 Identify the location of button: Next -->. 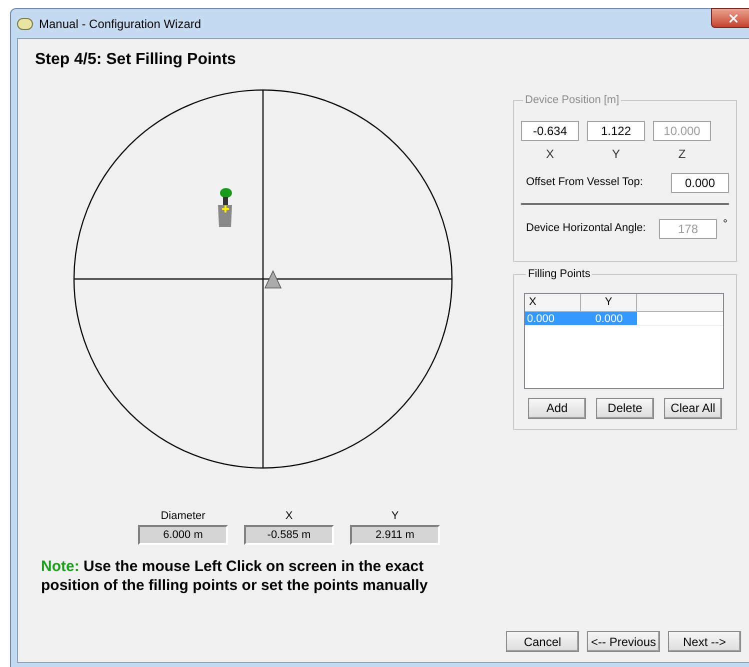
(704, 641).